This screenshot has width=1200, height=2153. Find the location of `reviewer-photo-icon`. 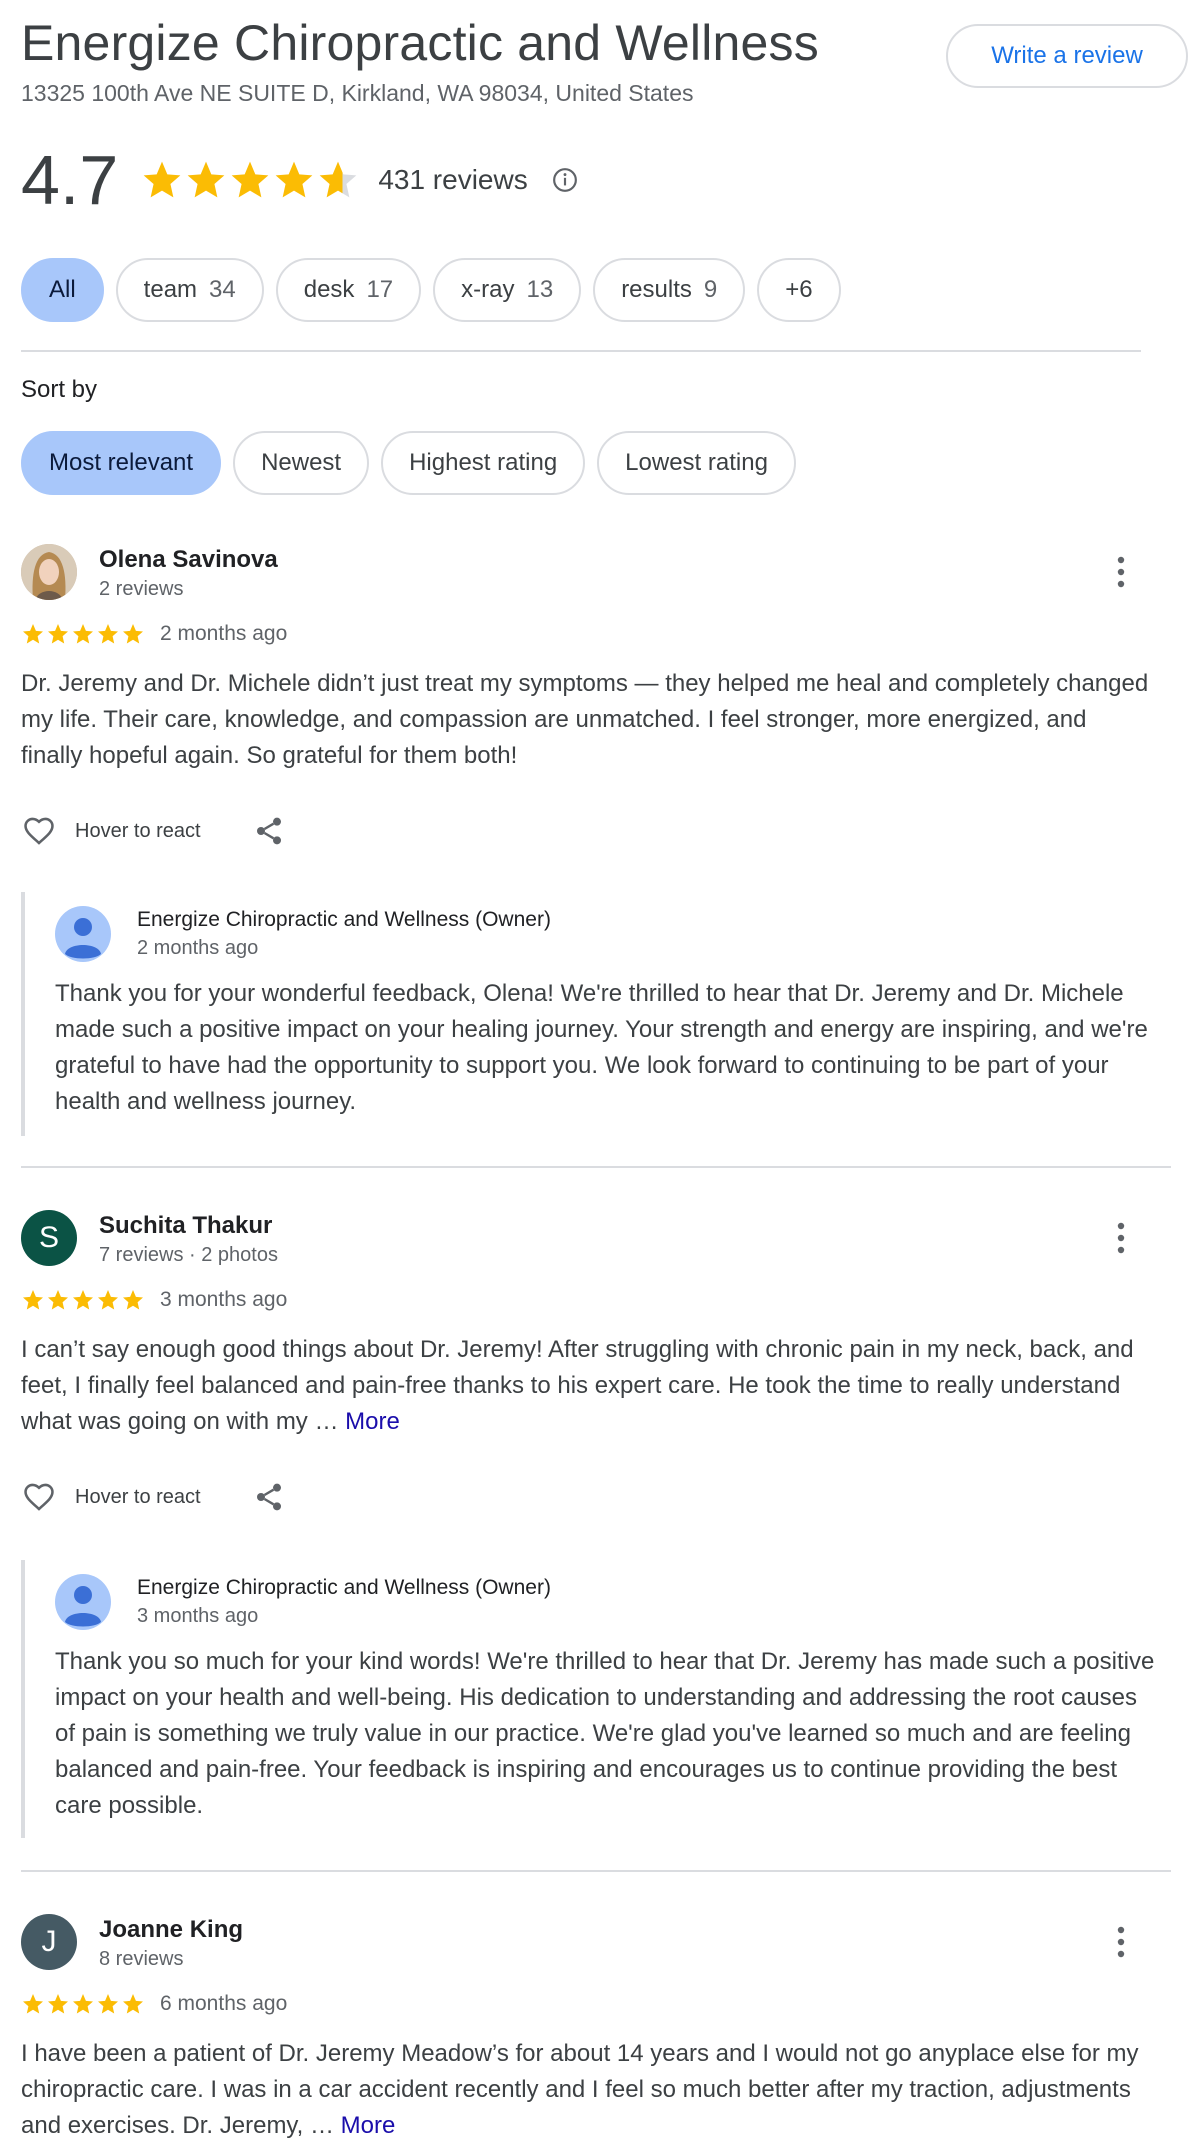

reviewer-photo-icon is located at coordinates (49, 572).